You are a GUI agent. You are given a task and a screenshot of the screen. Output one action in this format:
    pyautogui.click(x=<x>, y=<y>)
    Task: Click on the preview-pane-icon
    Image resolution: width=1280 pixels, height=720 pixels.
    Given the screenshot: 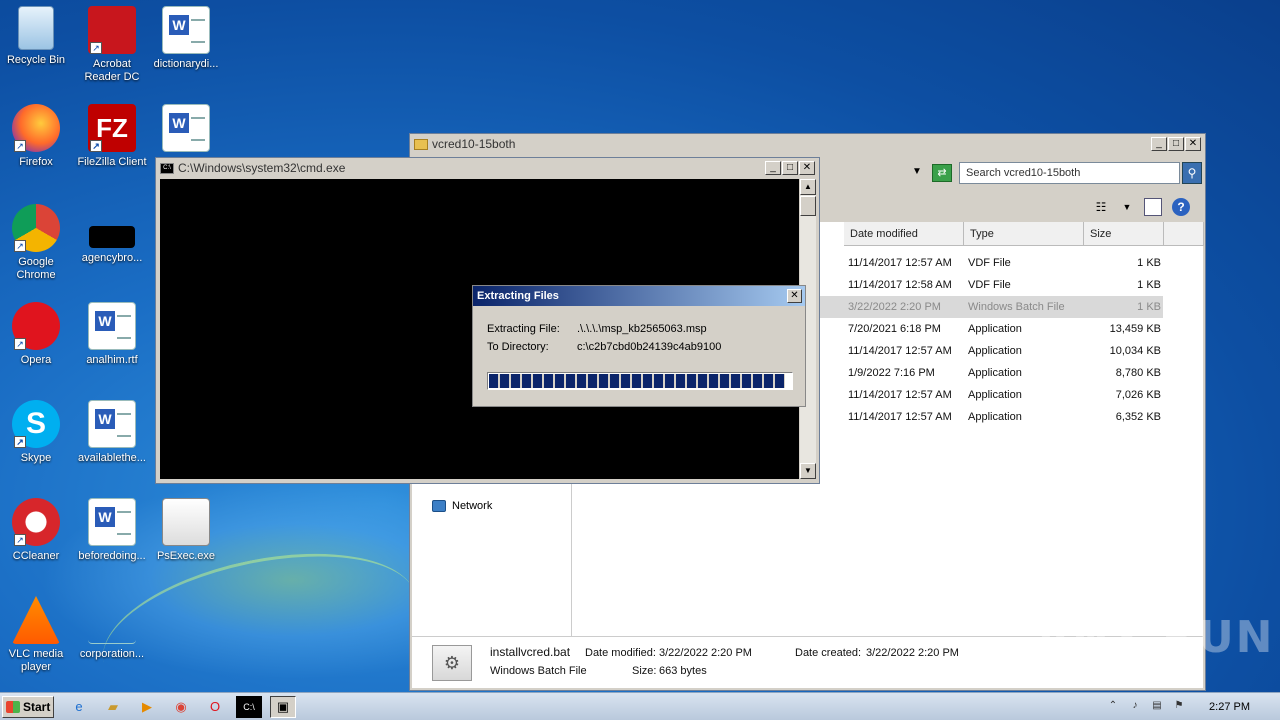 What is the action you would take?
    pyautogui.click(x=1153, y=207)
    